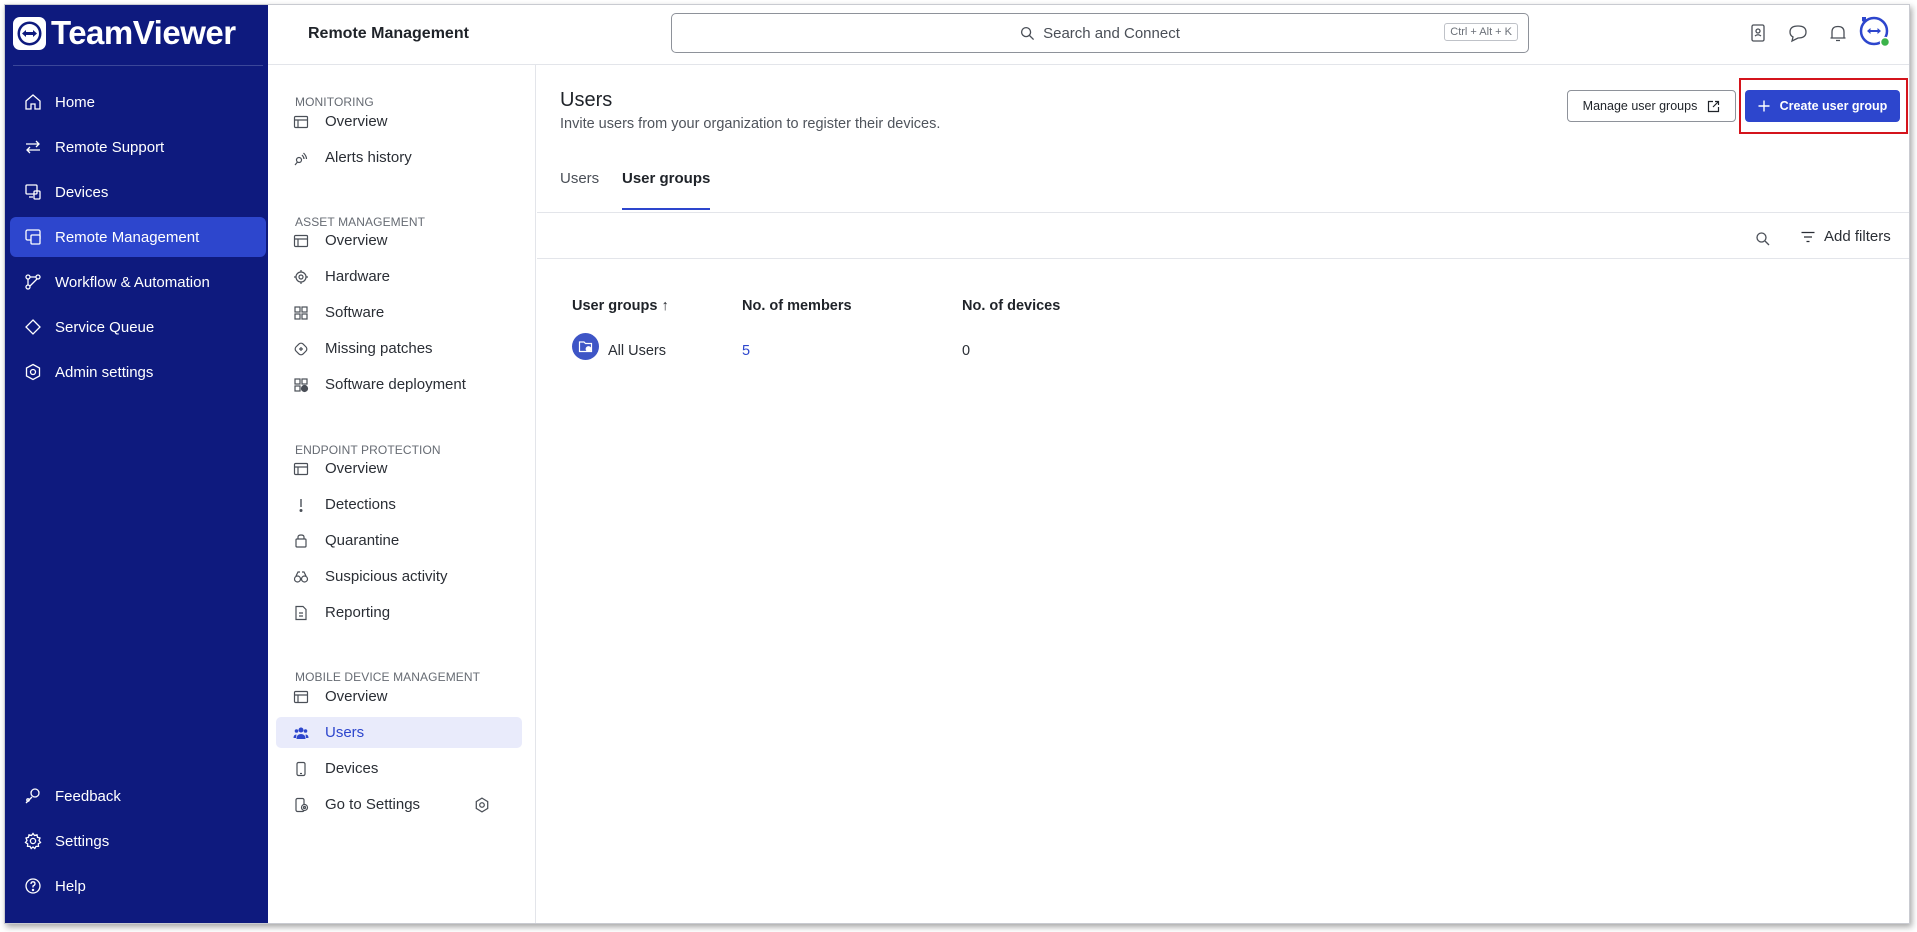  I want to click on tab-users: Users, so click(579, 190).